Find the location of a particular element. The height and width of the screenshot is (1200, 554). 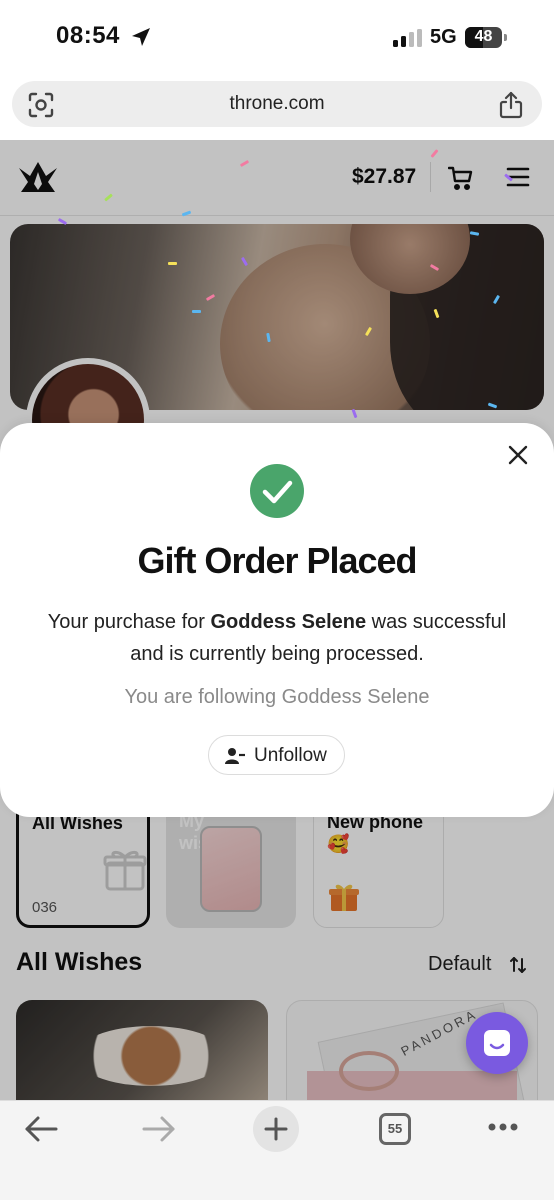

modal-title: Gift Order Placed is located at coordinates (277, 560).